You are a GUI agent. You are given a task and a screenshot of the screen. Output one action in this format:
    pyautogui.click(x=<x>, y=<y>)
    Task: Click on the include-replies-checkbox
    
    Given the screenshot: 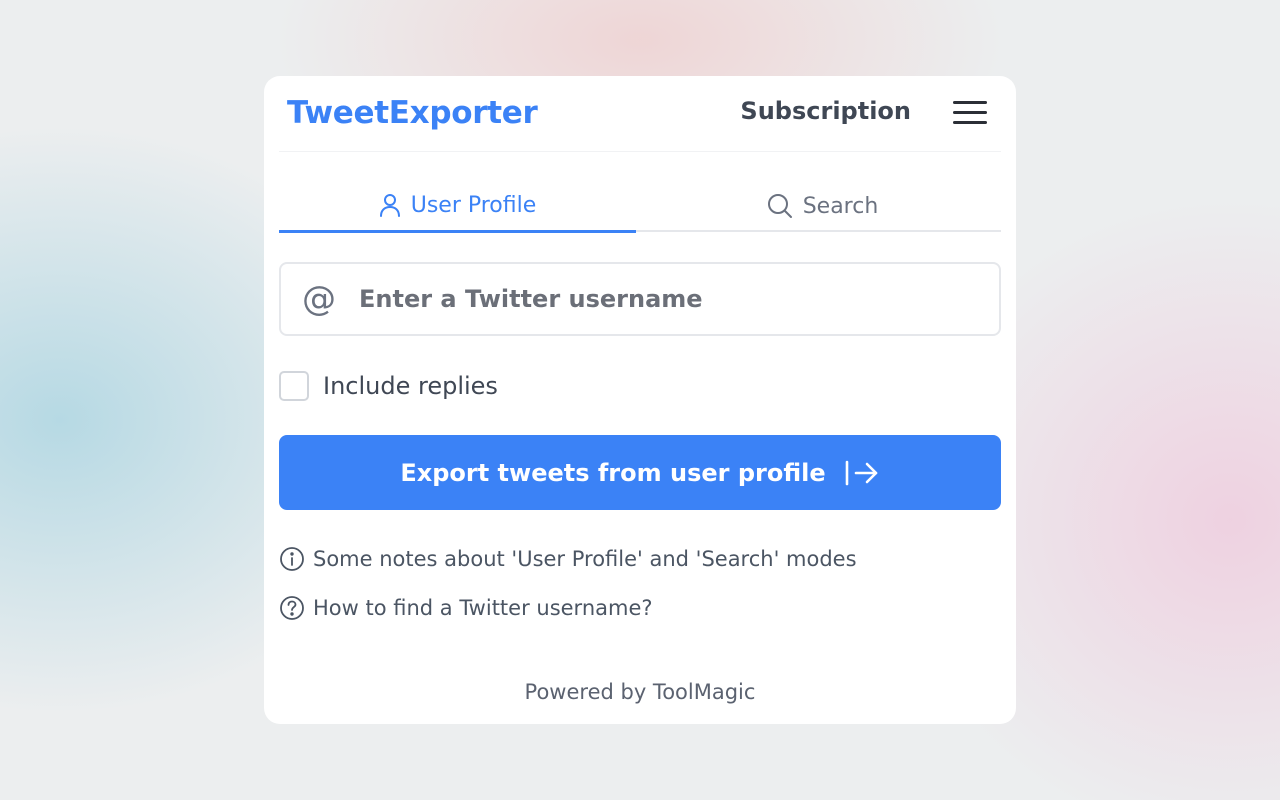 What is the action you would take?
    pyautogui.click(x=294, y=386)
    